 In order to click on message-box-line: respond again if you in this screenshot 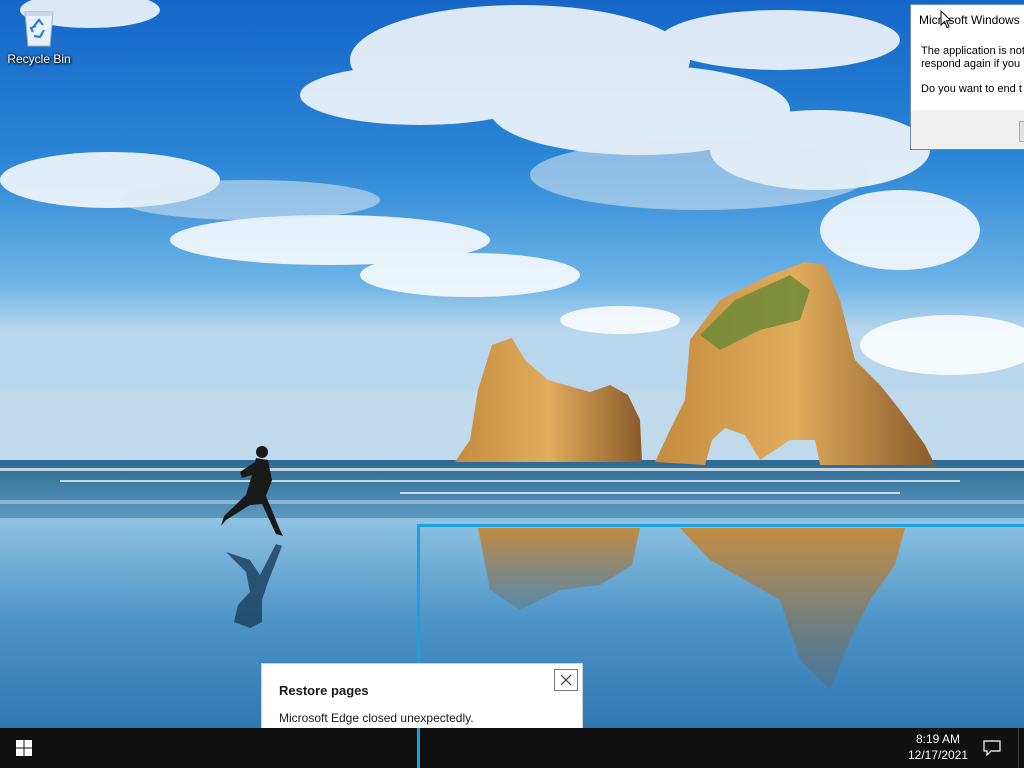, I will do `click(971, 64)`.